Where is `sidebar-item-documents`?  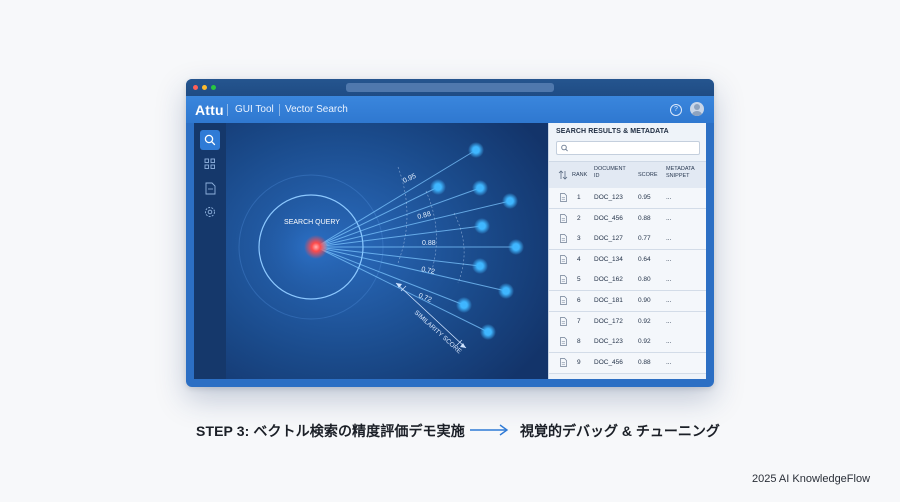
sidebar-item-documents is located at coordinates (210, 188).